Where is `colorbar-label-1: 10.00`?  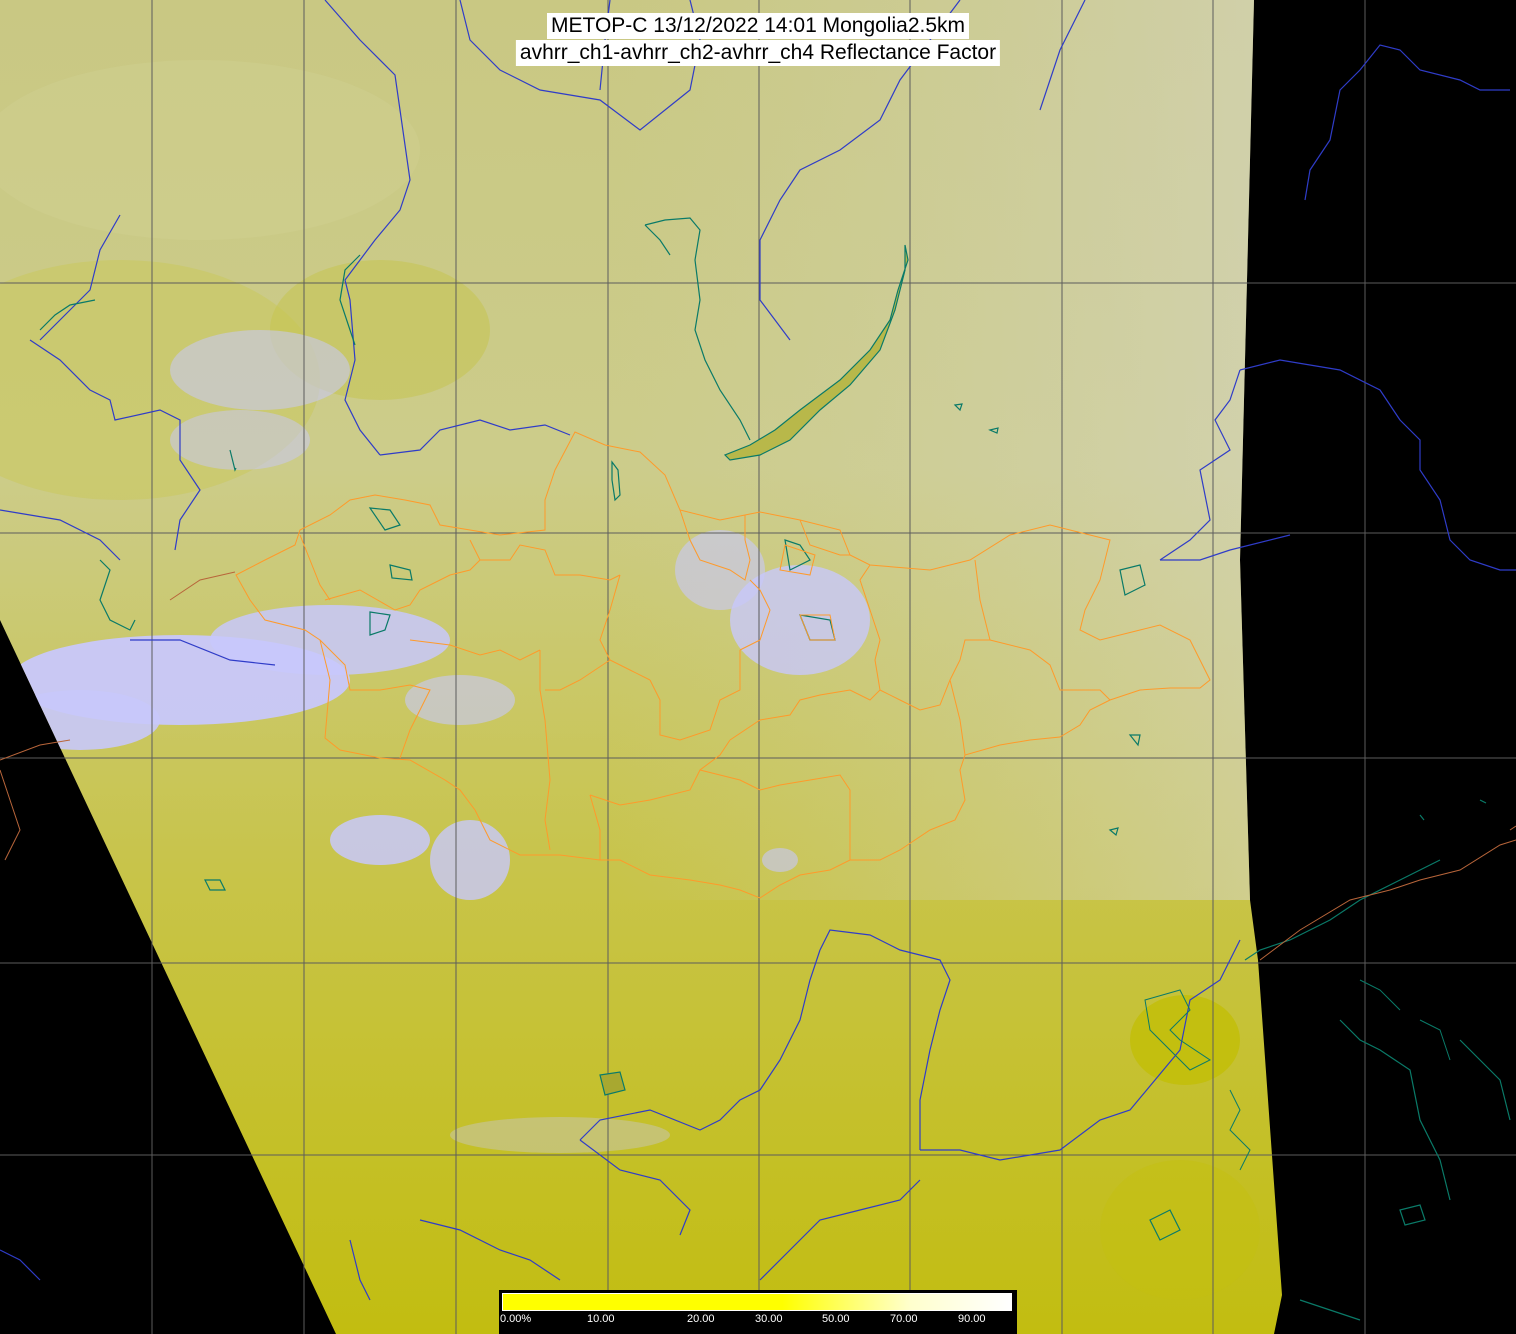
colorbar-label-1: 10.00 is located at coordinates (601, 1319).